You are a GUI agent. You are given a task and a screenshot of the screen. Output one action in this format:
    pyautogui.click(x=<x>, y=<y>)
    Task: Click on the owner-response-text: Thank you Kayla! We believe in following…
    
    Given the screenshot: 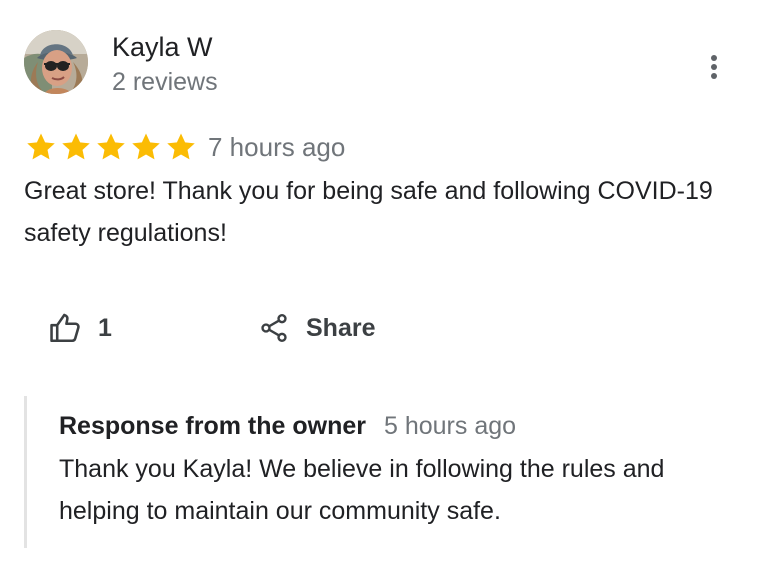 What is the action you would take?
    pyautogui.click(x=362, y=490)
    